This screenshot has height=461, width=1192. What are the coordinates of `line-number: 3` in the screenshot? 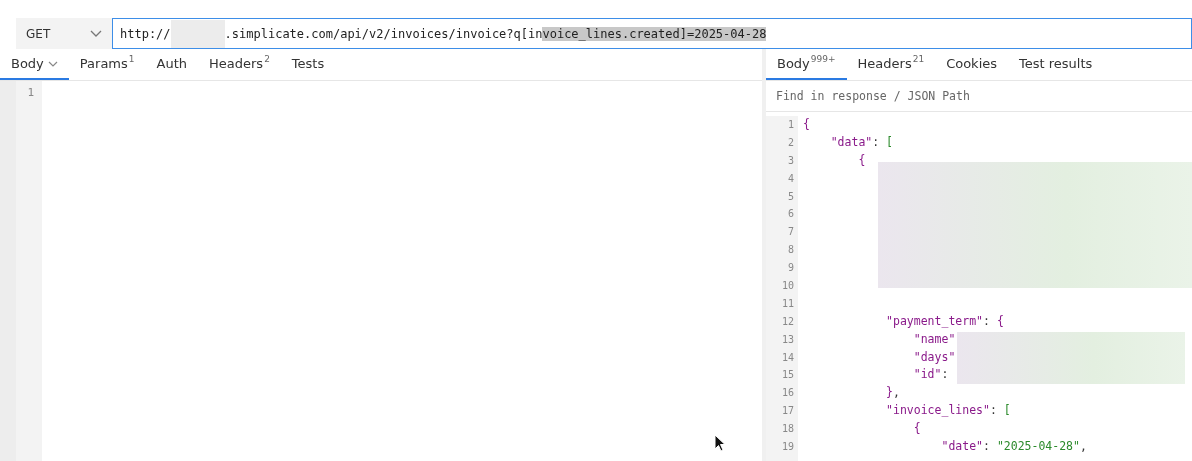 It's located at (790, 160).